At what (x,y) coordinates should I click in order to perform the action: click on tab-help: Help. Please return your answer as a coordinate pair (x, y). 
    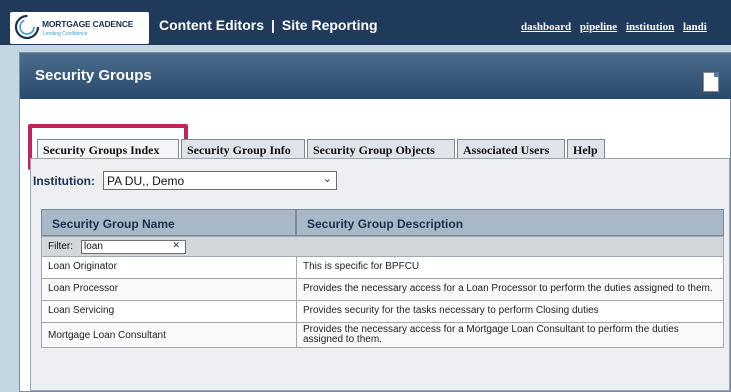
    Looking at the image, I should click on (586, 149).